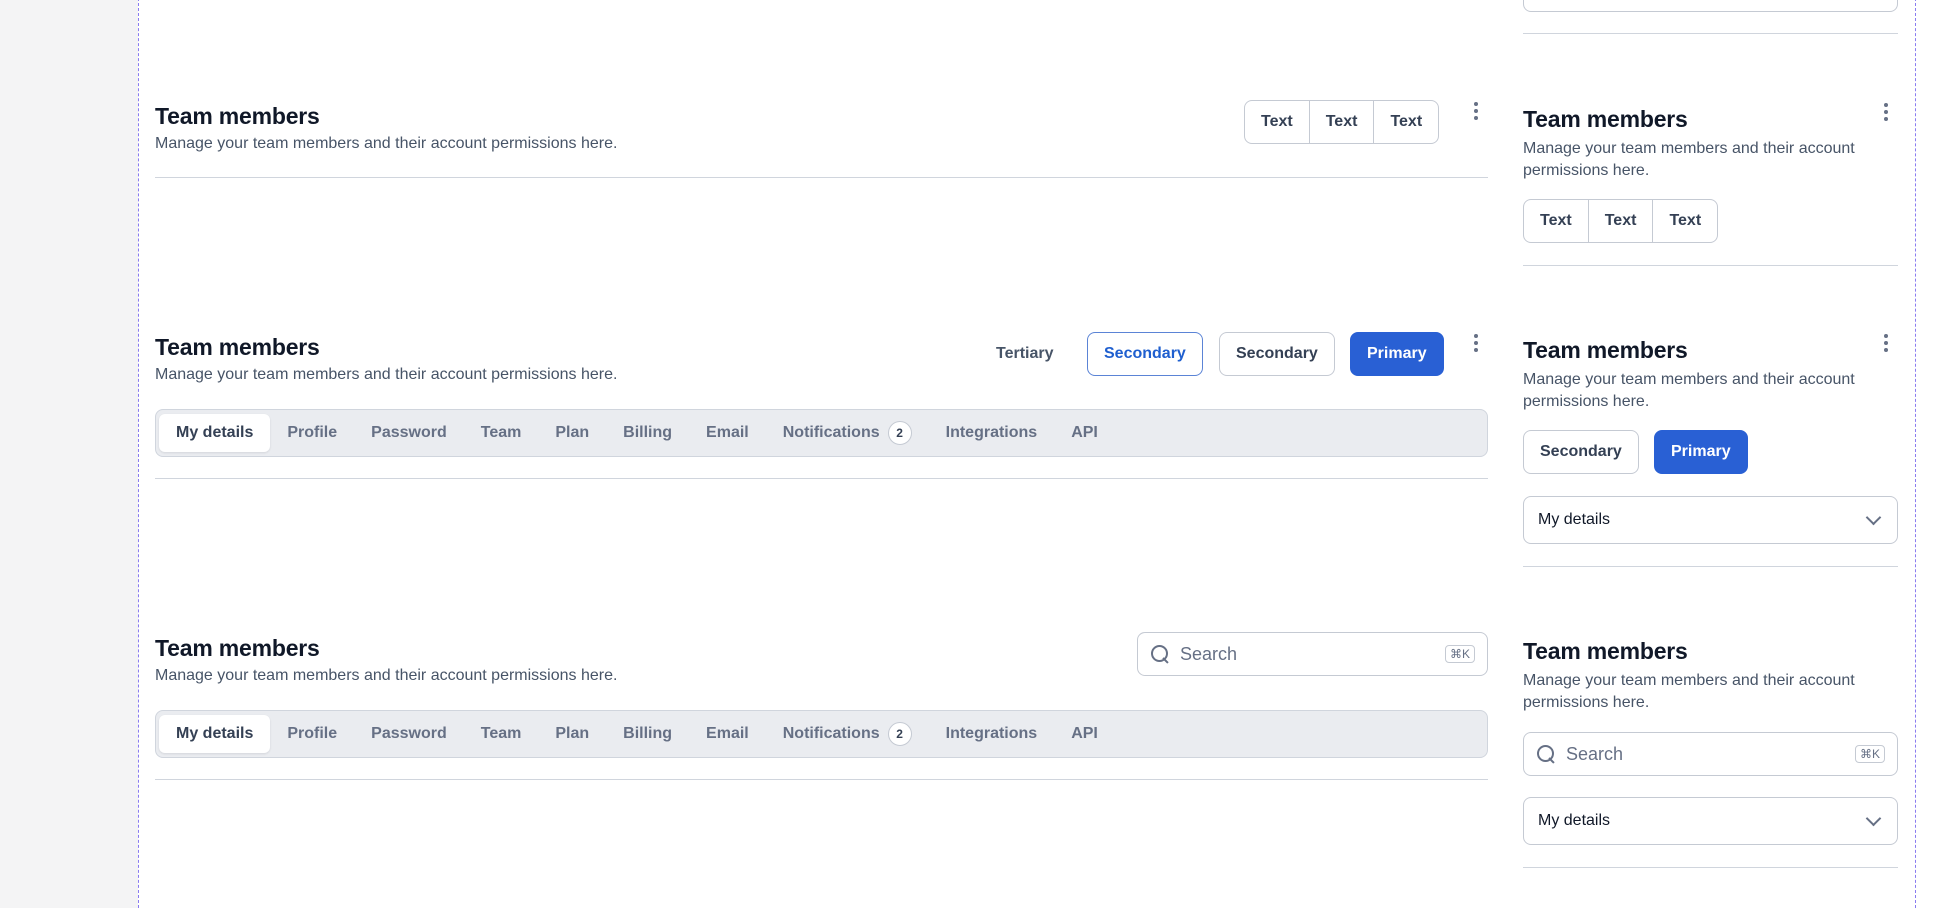 The image size is (1942, 908). Describe the element at coordinates (1025, 354) in the screenshot. I see `tertiary-button: Tertiary` at that location.